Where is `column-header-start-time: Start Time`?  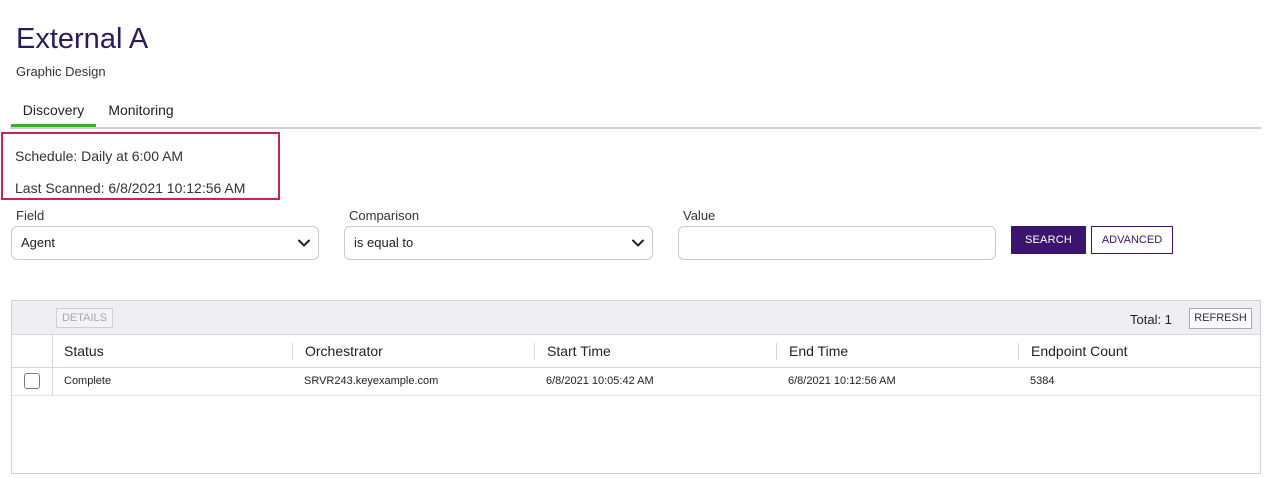
column-header-start-time: Start Time is located at coordinates (655, 351).